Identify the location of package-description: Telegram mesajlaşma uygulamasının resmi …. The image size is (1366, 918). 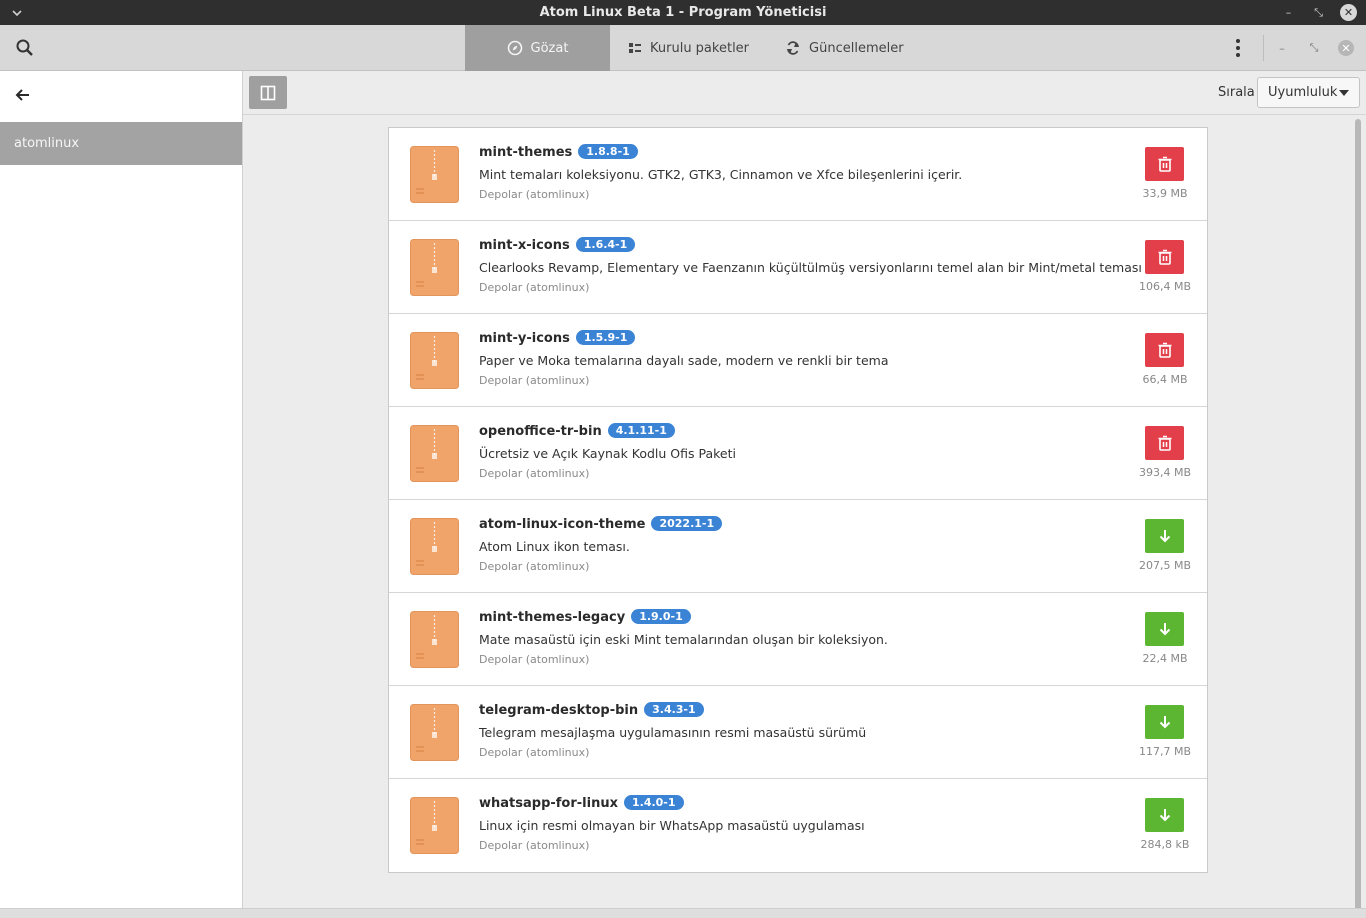
(673, 732).